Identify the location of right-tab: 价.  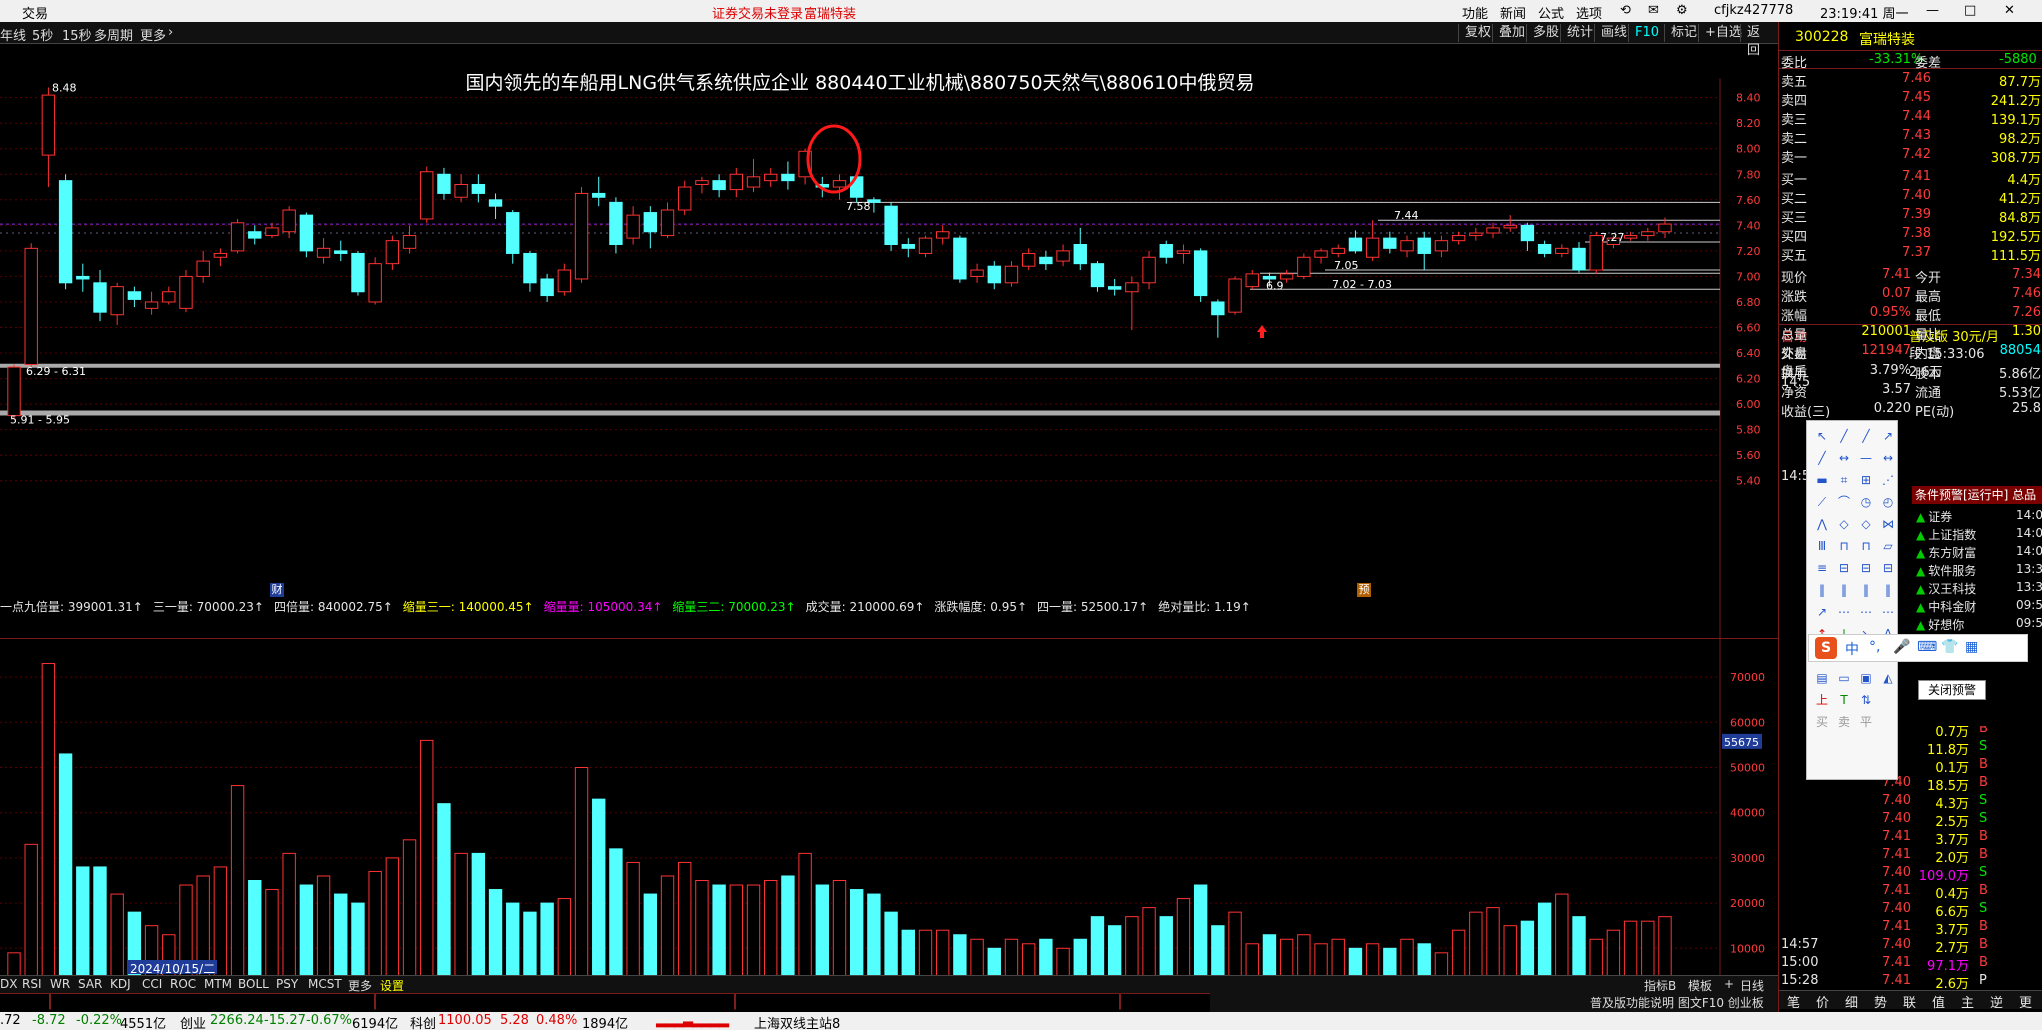
(1822, 1001).